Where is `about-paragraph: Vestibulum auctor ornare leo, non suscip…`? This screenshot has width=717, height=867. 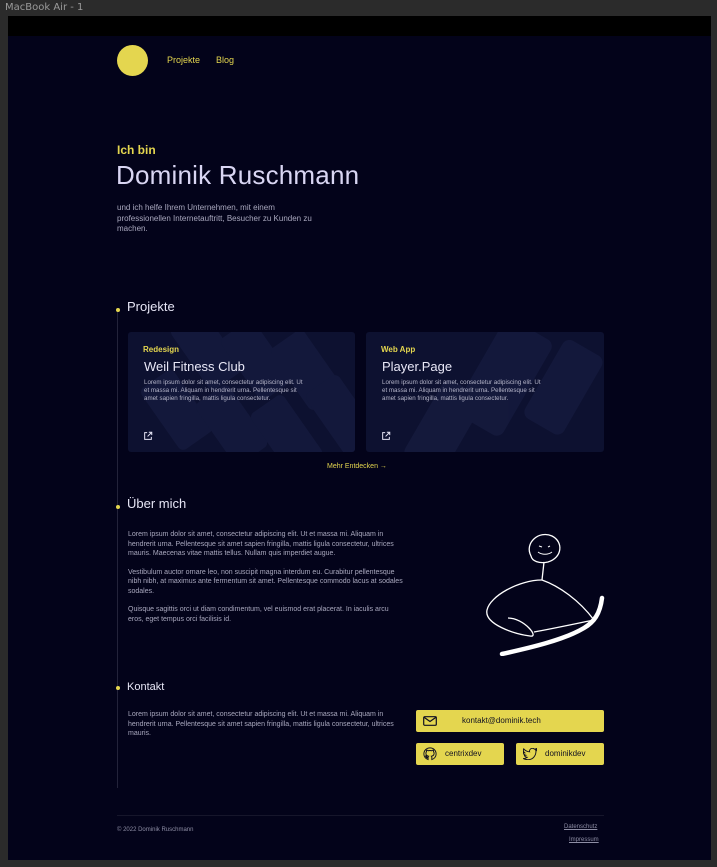 about-paragraph: Vestibulum auctor ornare leo, non suscip… is located at coordinates (265, 581).